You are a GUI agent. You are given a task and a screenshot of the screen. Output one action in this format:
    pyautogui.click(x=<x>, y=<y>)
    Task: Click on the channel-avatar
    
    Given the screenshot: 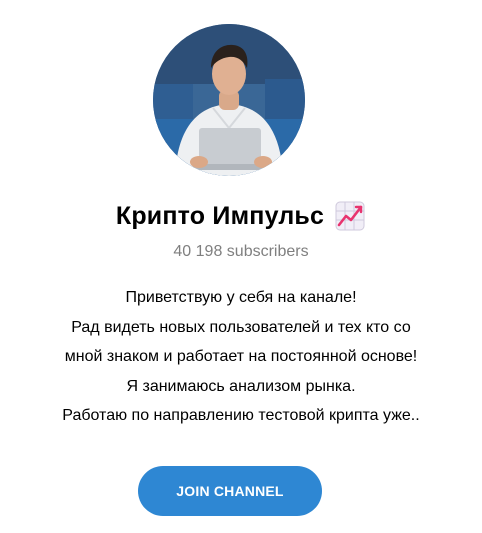 What is the action you would take?
    pyautogui.click(x=229, y=100)
    